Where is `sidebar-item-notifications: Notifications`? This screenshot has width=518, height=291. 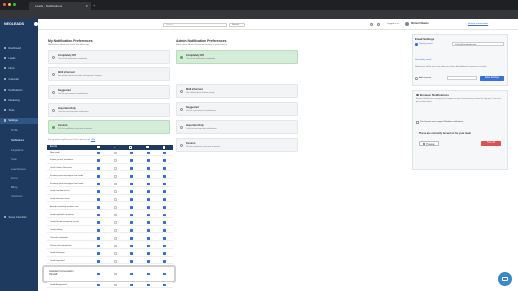
sidebar-item-notifications: Notifications is located at coordinates (13, 91).